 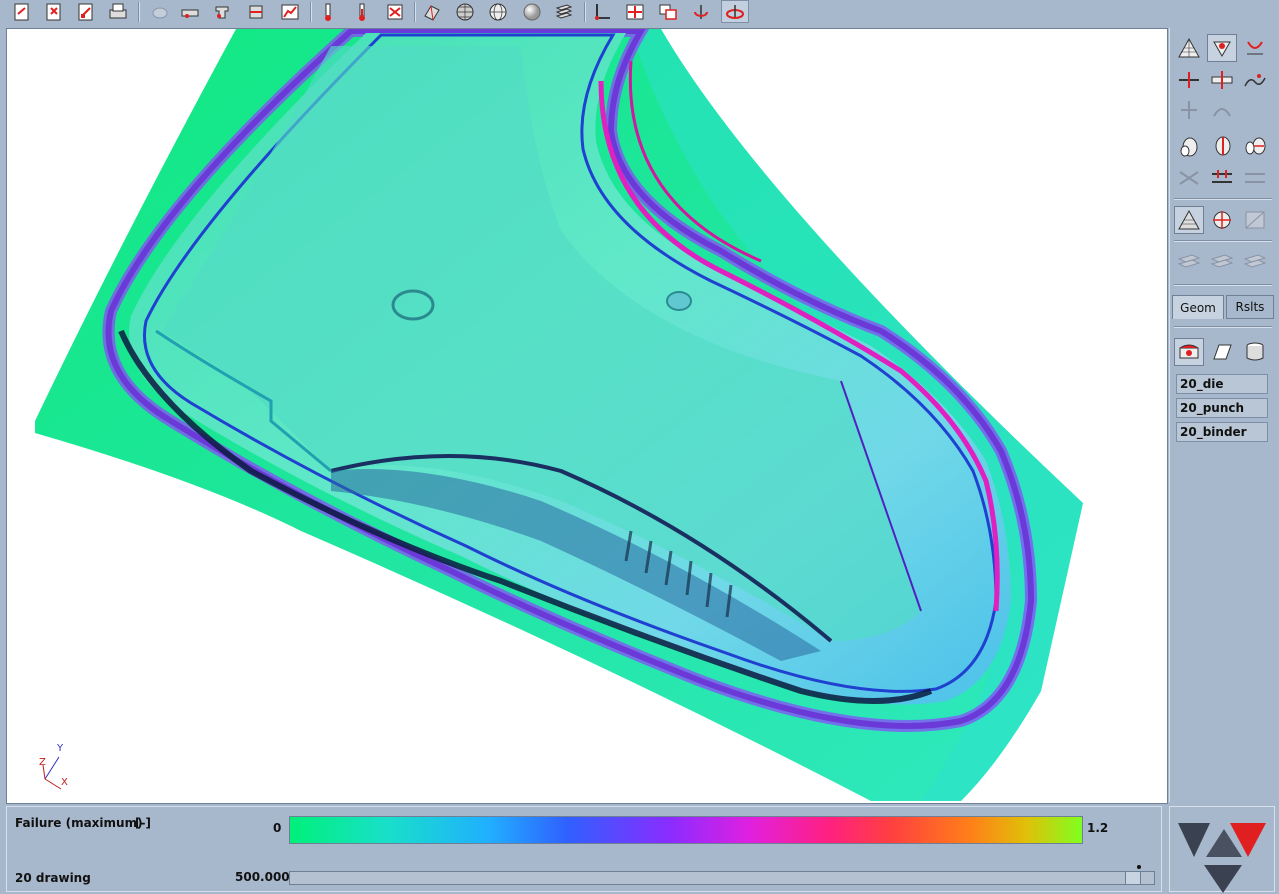 What do you see at coordinates (1222, 262) in the screenshot?
I see `layer-stack-2-icon` at bounding box center [1222, 262].